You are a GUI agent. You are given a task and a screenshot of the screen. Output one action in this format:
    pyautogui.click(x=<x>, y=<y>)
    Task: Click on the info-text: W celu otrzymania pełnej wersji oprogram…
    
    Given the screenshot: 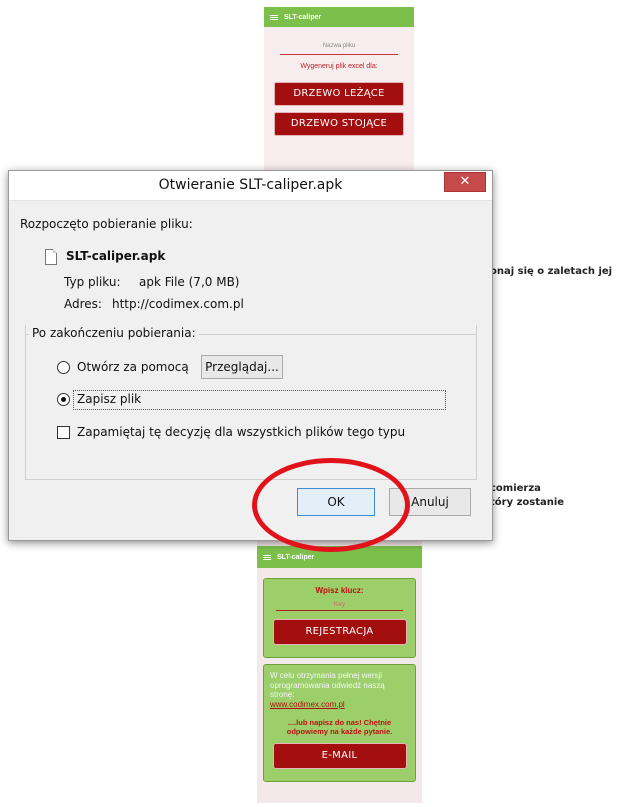 What is the action you would take?
    pyautogui.click(x=327, y=685)
    